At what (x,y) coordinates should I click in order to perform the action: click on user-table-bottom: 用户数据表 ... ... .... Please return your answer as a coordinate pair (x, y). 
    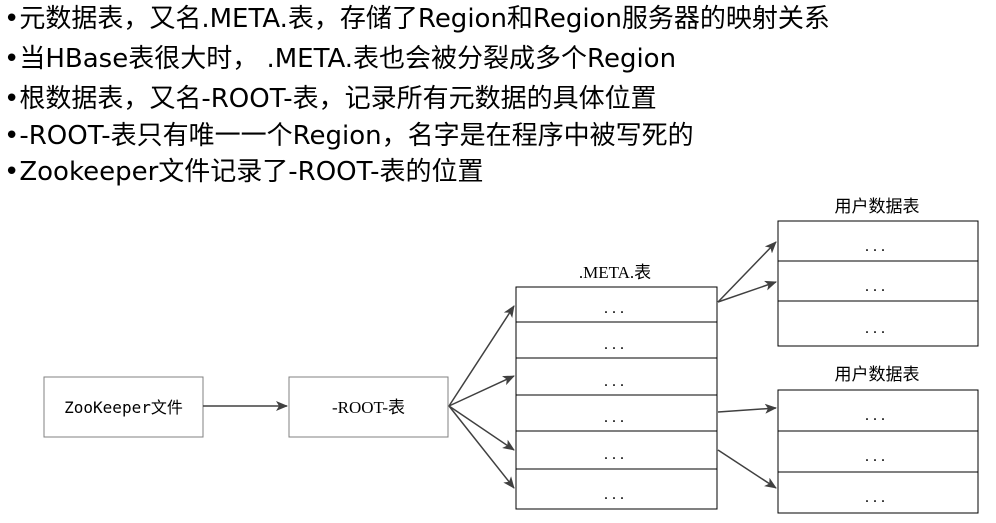
    Looking at the image, I should click on (878, 439).